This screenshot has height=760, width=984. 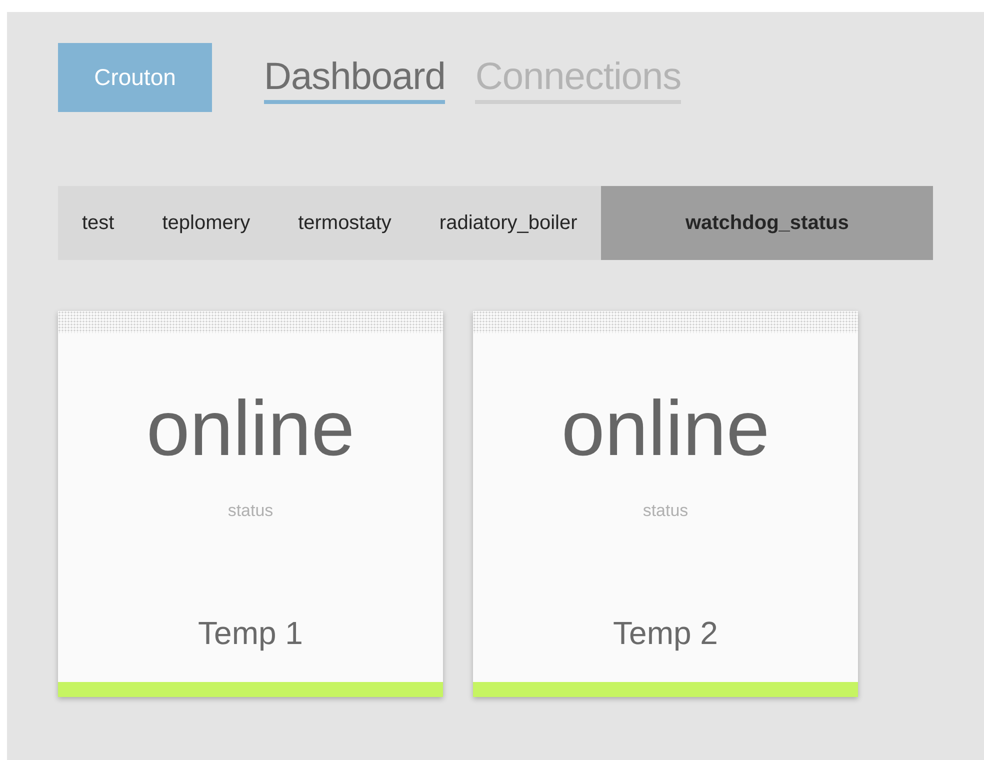 I want to click on card-title: Temp 2, so click(x=665, y=633).